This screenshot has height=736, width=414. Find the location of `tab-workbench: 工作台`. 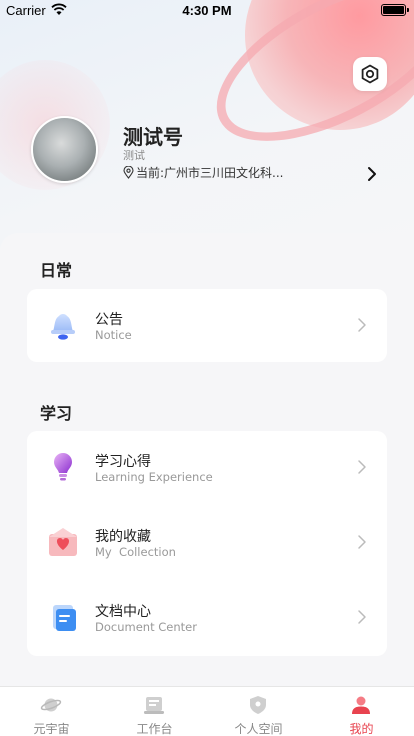

tab-workbench: 工作台 is located at coordinates (154, 711).